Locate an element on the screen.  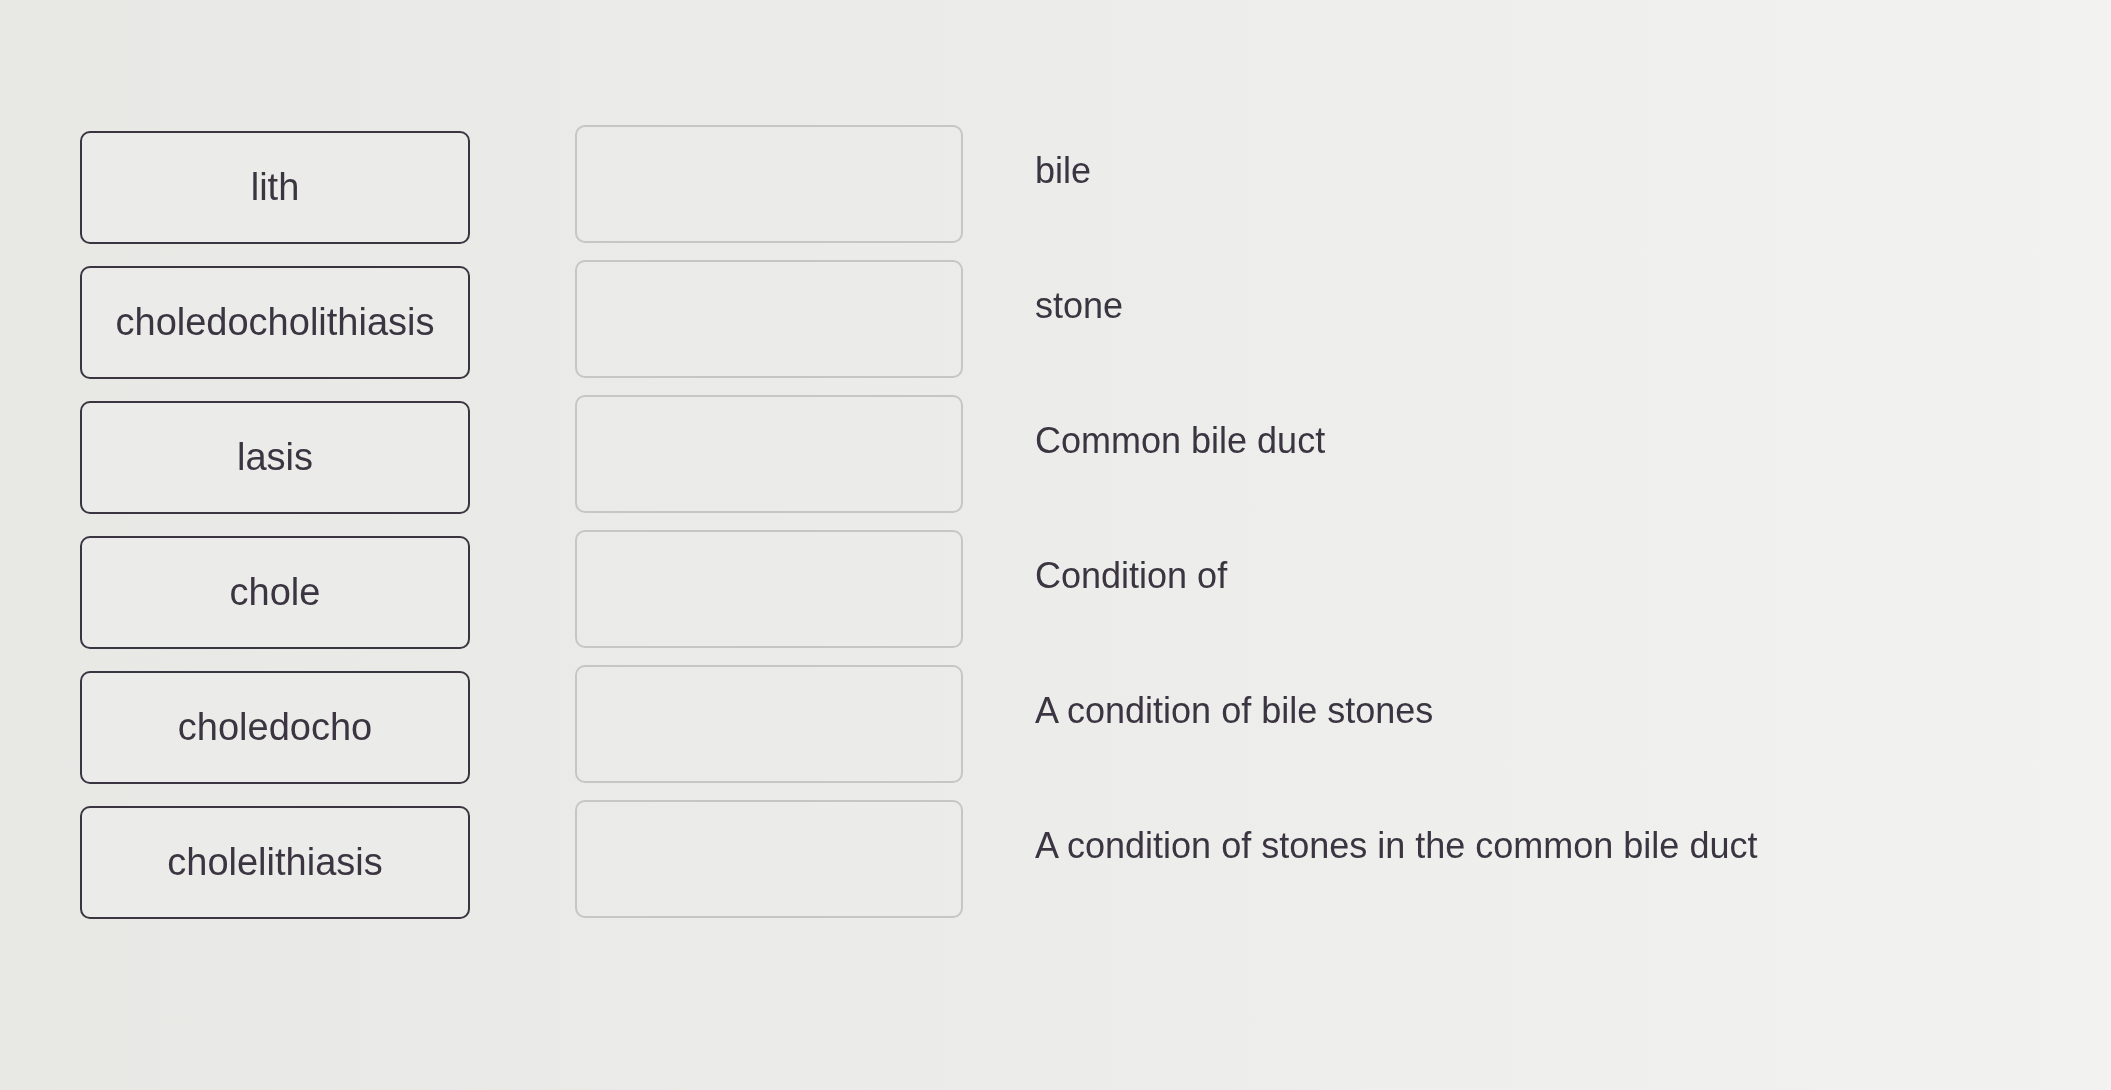
definition-text: Common bile duct is located at coordinates (1180, 441).